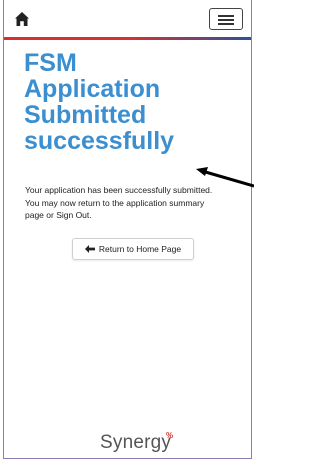  I want to click on menu-button, so click(226, 19).